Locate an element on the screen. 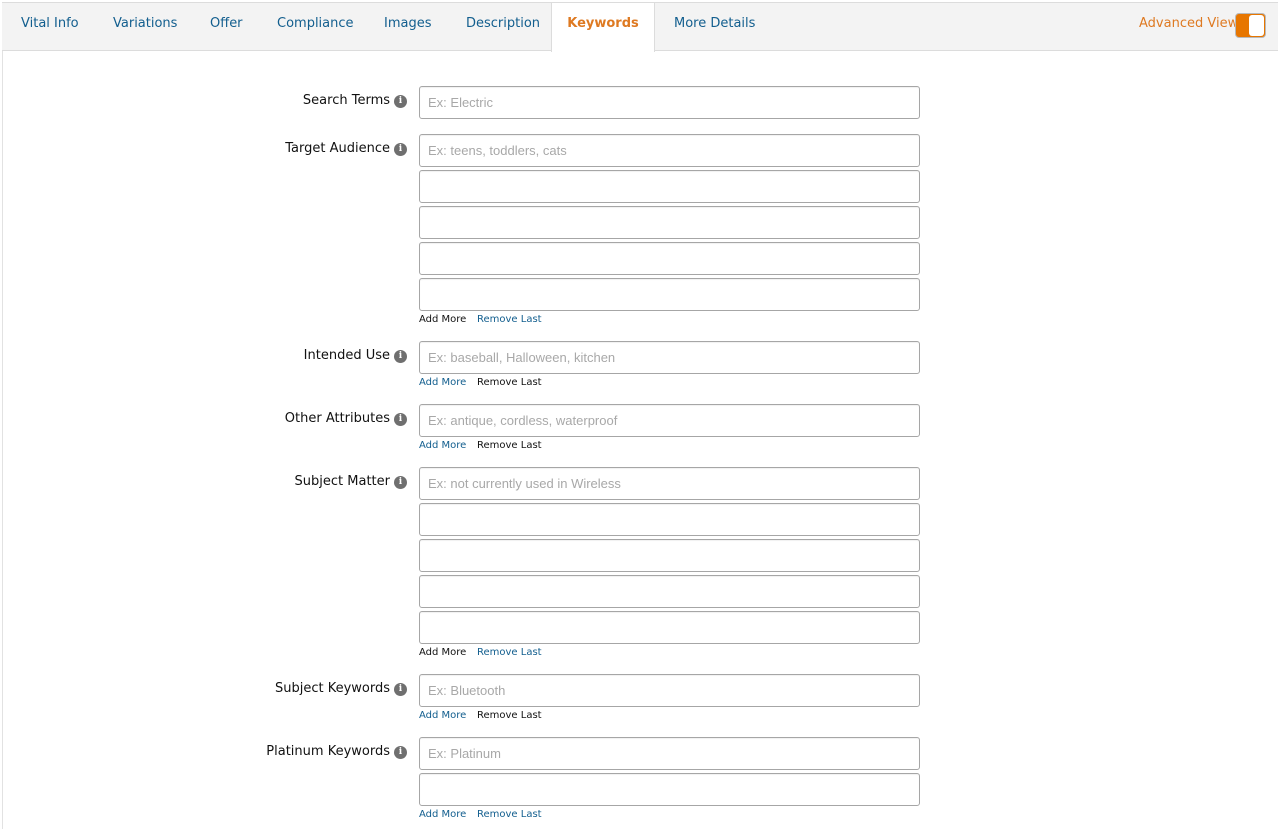 This screenshot has height=829, width=1278. other-attributes-label: Other Attributes is located at coordinates (337, 418).